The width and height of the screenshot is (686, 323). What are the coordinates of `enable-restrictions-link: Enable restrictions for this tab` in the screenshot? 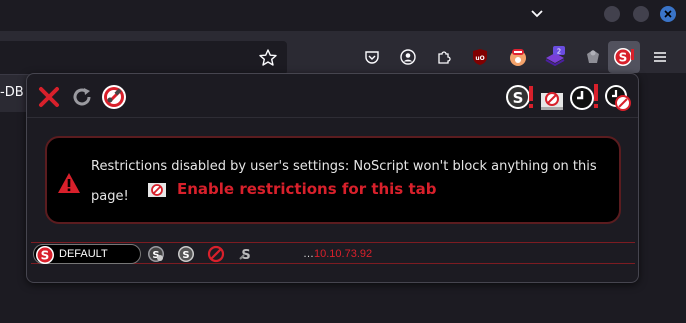 It's located at (292, 189).